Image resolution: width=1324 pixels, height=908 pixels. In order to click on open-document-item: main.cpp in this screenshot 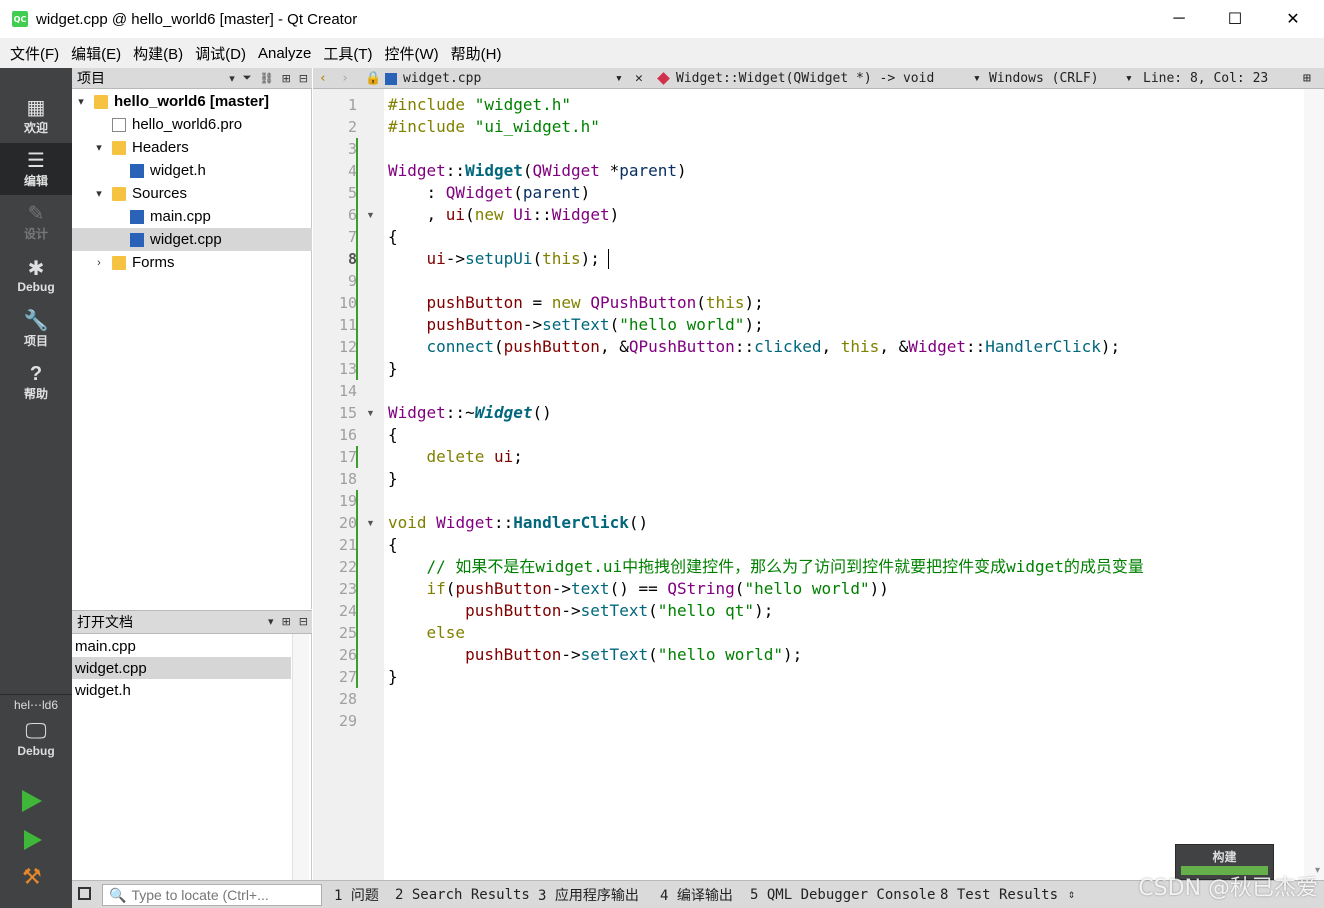, I will do `click(181, 646)`.